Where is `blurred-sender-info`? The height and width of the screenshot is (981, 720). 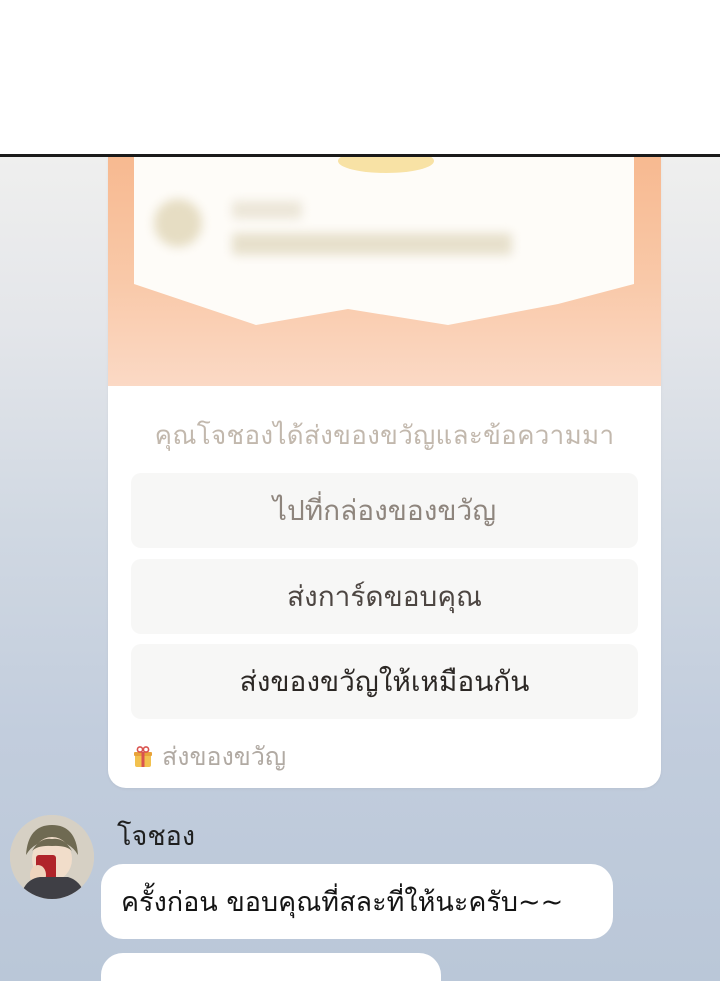 blurred-sender-info is located at coordinates (358, 234).